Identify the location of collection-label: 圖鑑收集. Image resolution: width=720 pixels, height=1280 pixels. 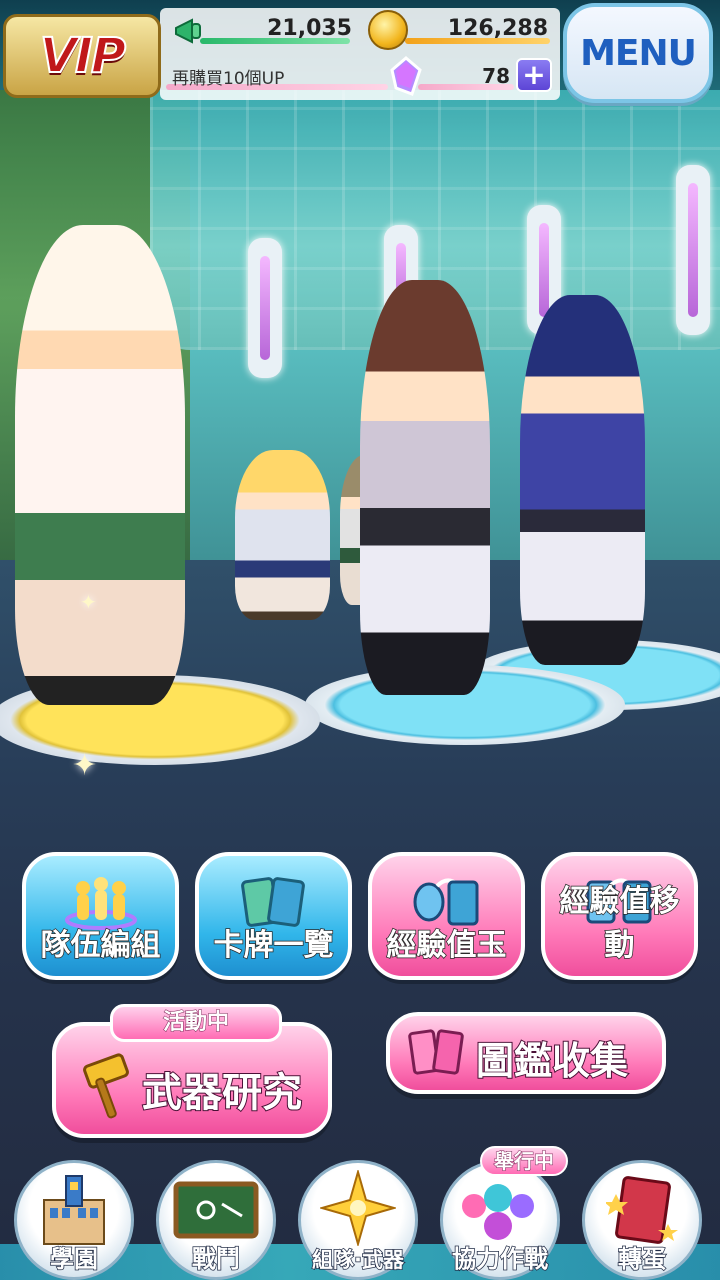
(552, 1061).